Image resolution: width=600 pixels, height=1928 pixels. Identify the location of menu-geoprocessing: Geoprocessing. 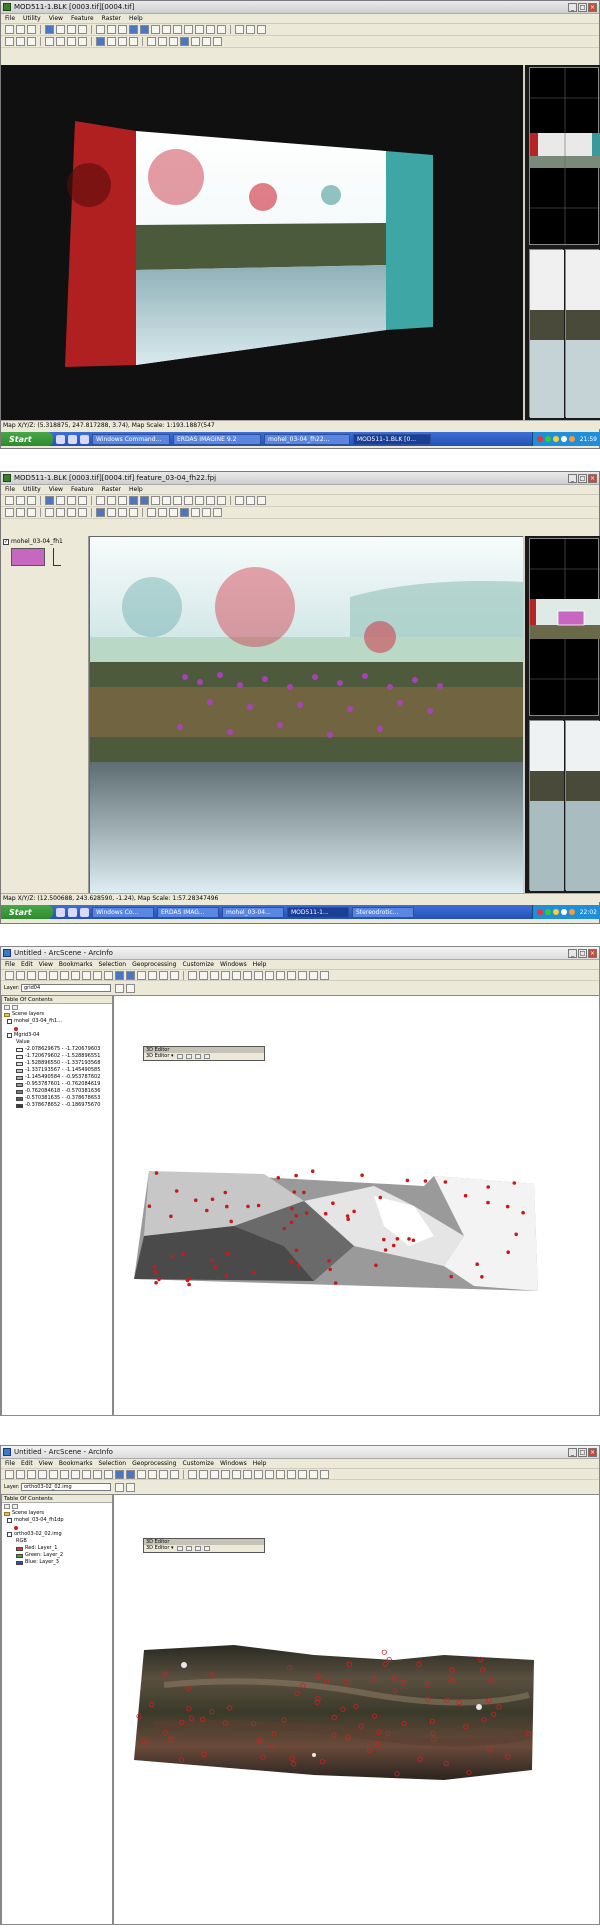
(154, 1463).